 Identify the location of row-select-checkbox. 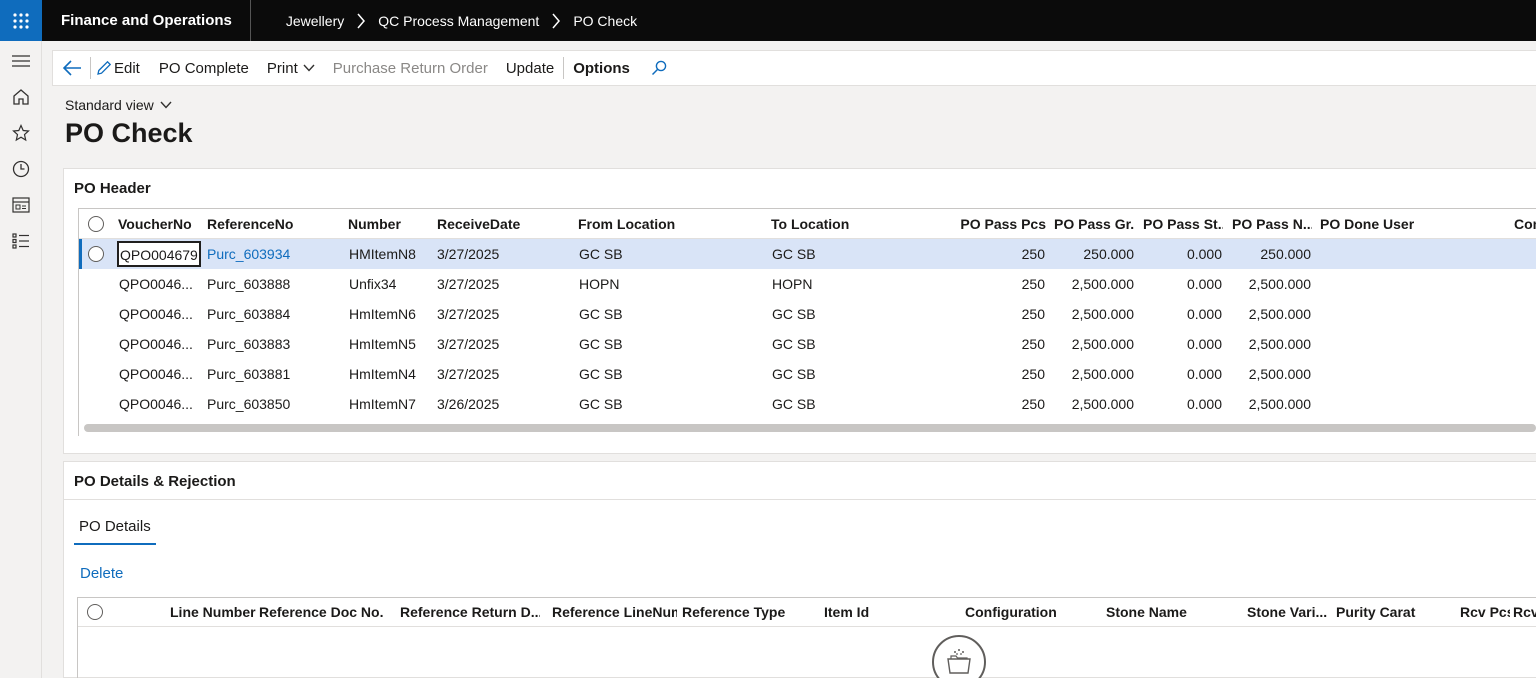
(96, 254).